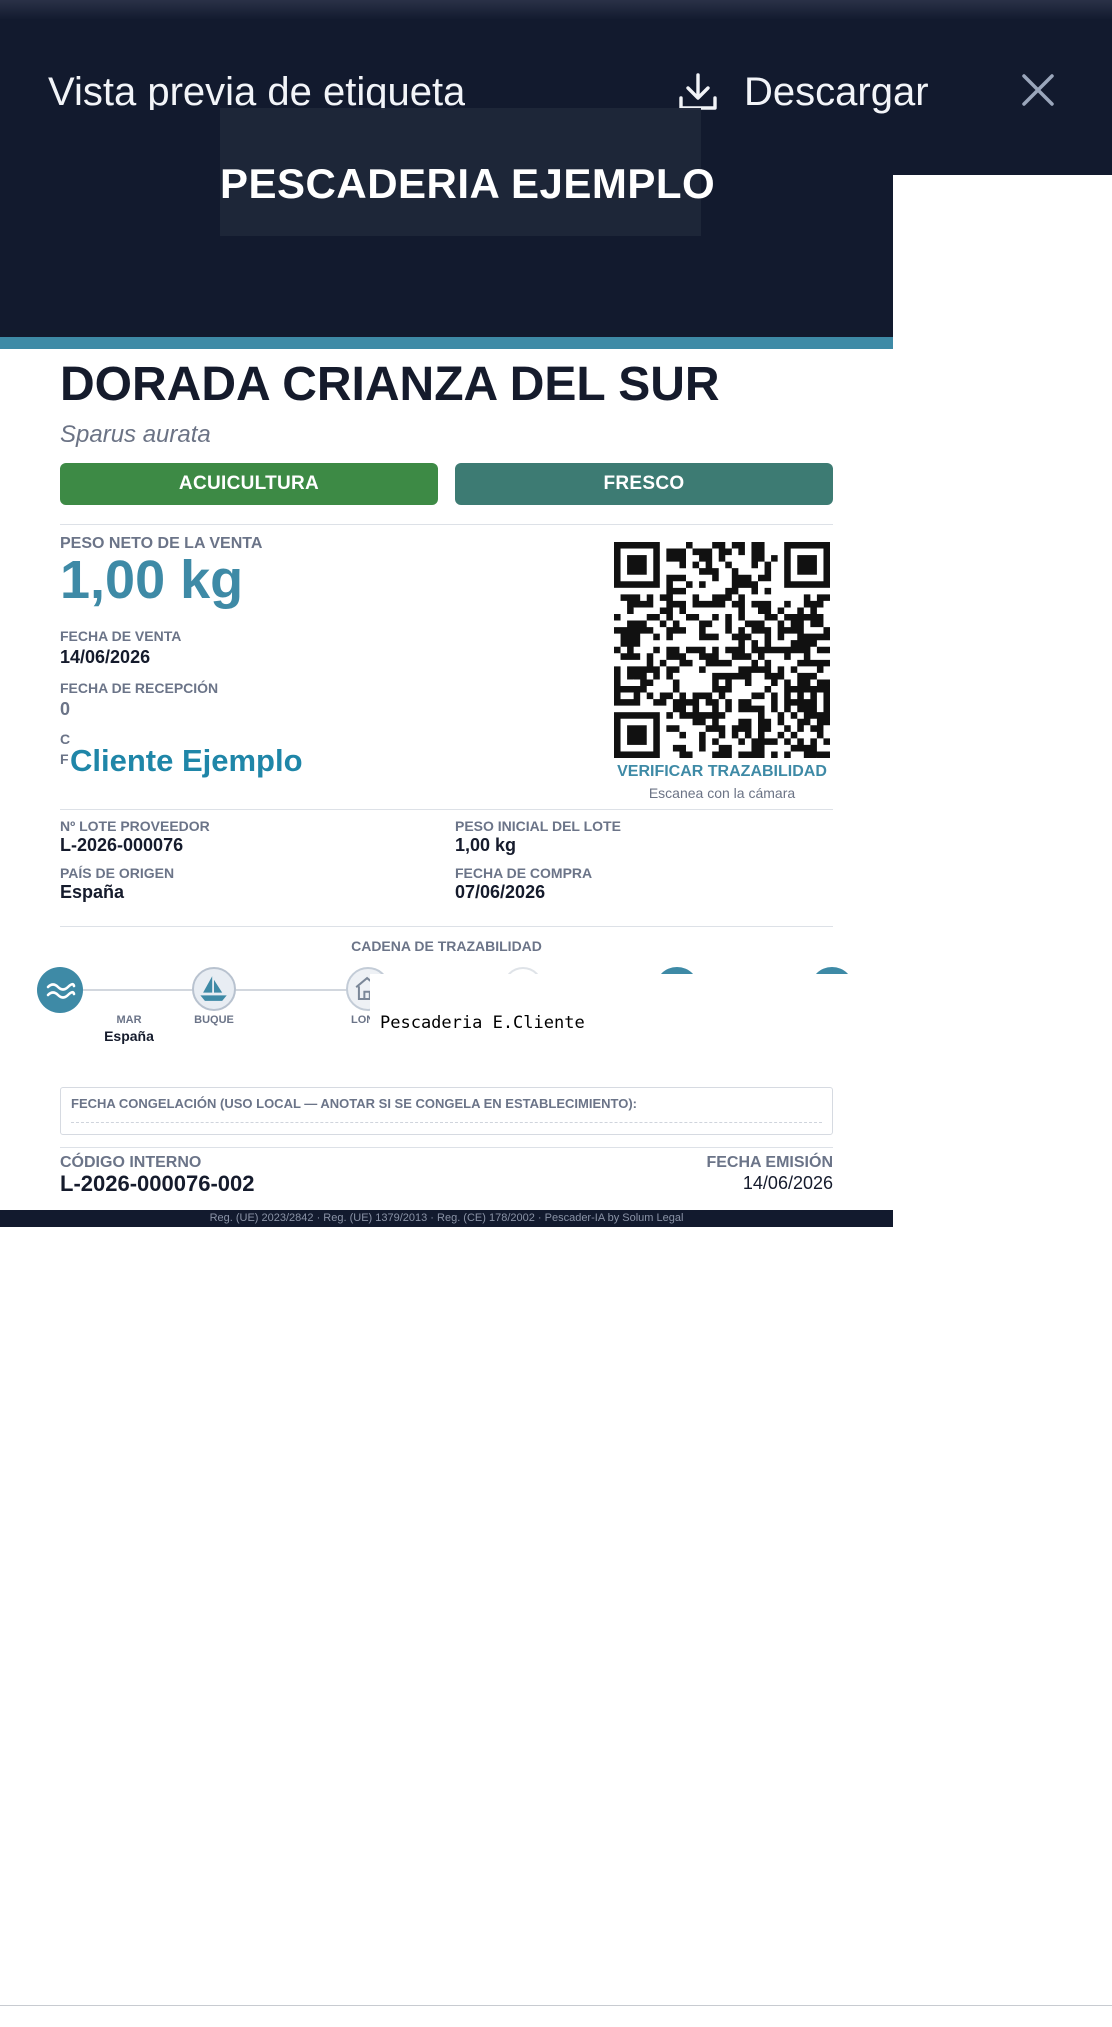  I want to click on client-name: Cliente Ejemplo, so click(186, 761).